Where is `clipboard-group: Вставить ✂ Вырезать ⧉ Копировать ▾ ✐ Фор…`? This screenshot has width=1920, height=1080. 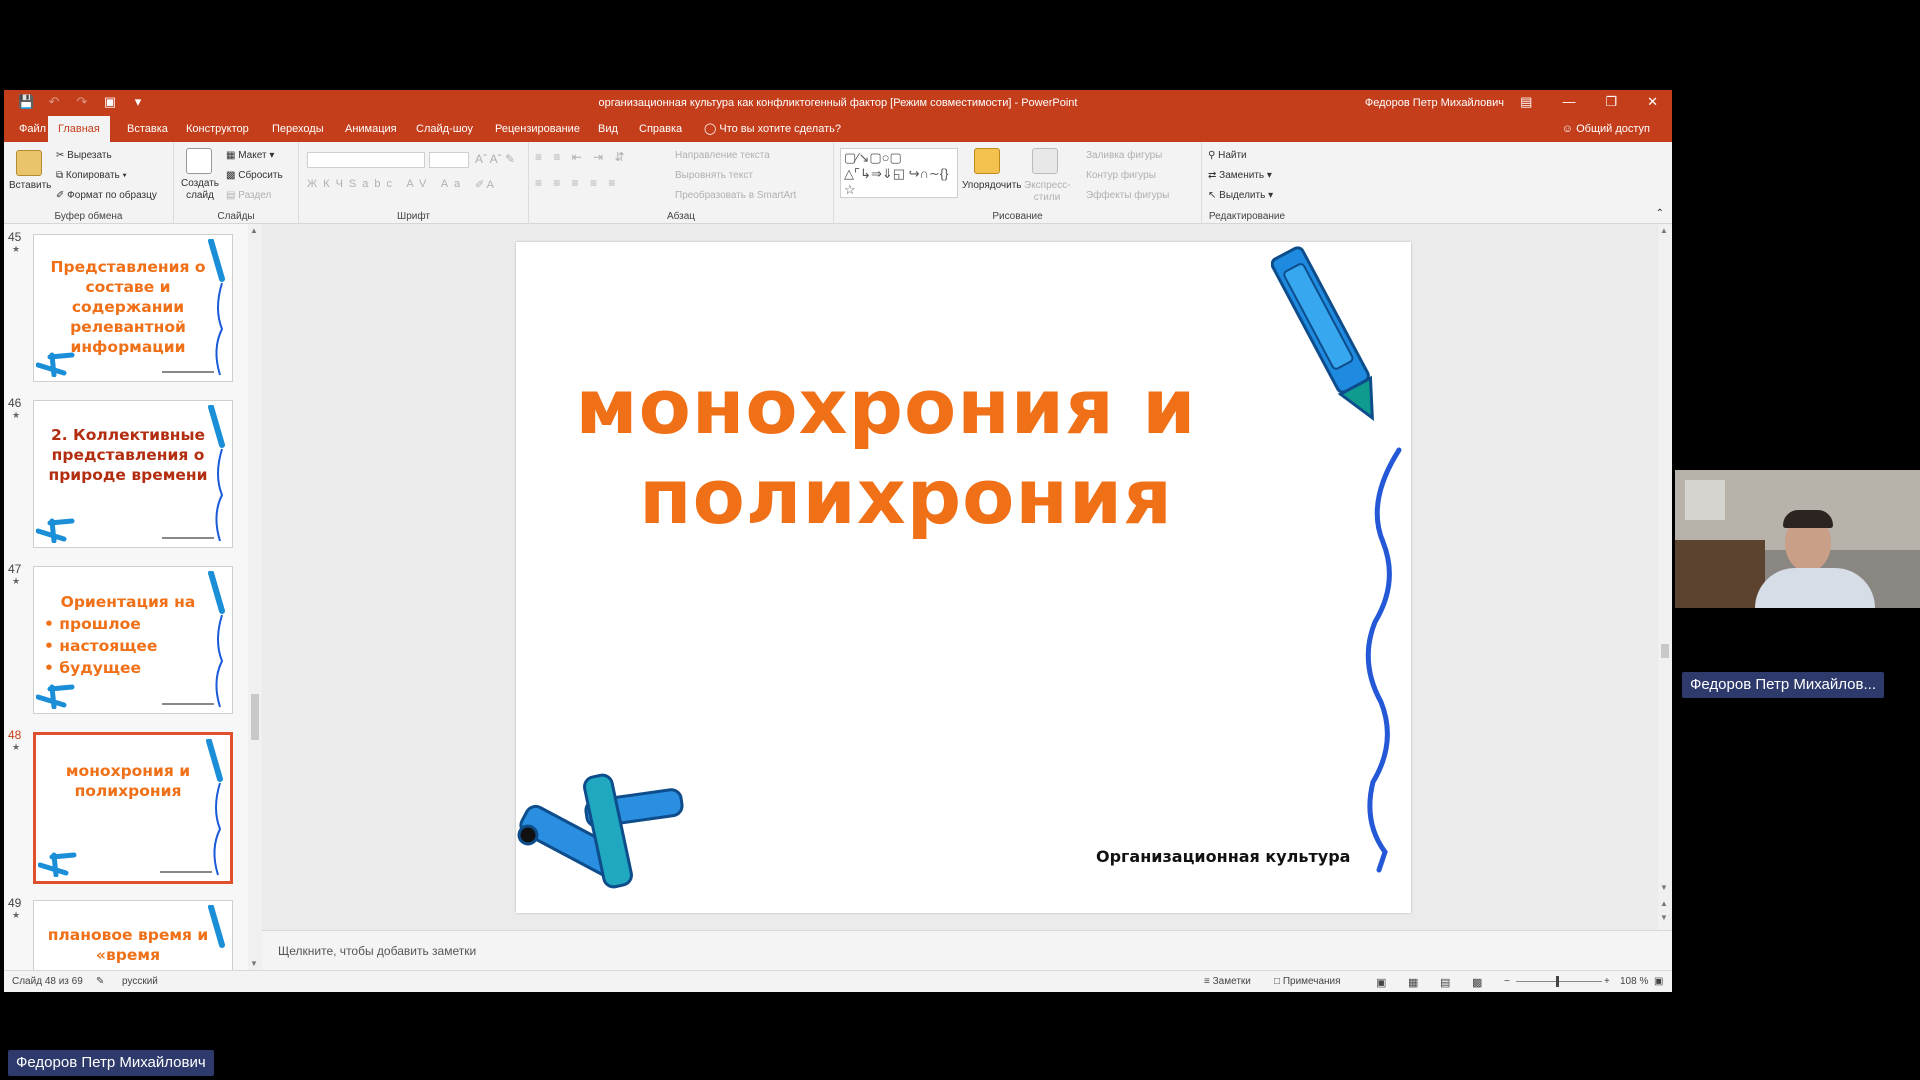 clipboard-group: Вставить ✂ Вырезать ⧉ Копировать ▾ ✐ Фор… is located at coordinates (89, 183).